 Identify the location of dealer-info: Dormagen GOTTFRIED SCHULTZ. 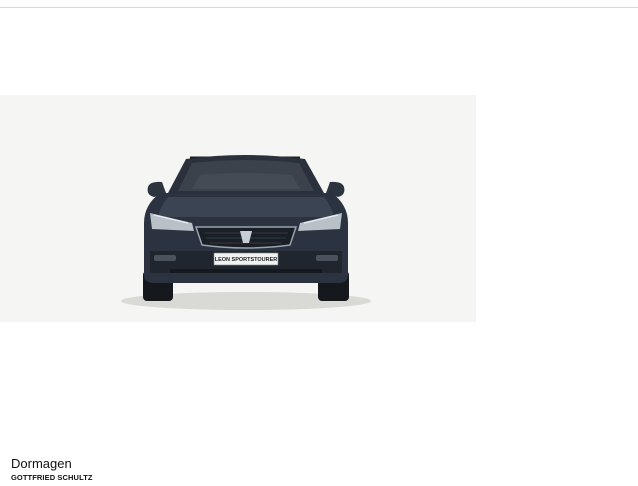
(111, 469).